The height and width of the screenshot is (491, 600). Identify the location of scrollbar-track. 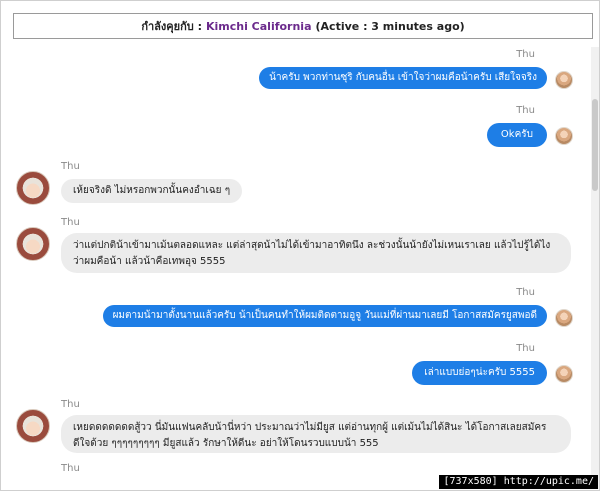
(595, 268).